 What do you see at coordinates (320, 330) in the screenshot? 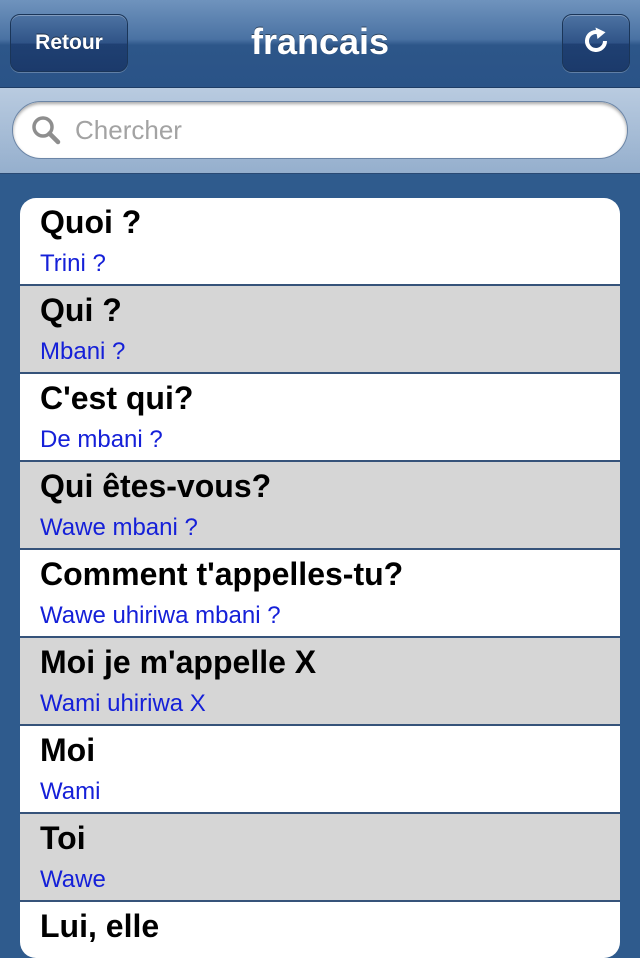
I see `list-item: Qui ? Mbani ?` at bounding box center [320, 330].